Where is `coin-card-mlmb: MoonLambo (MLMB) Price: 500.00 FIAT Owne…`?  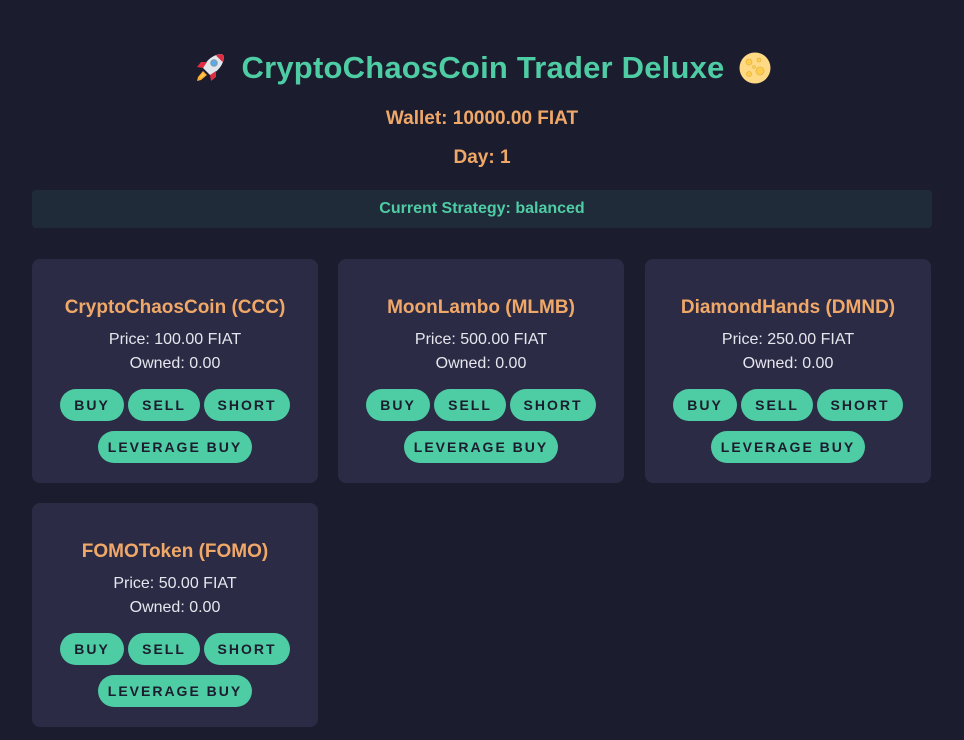
coin-card-mlmb: MoonLambo (MLMB) Price: 500.00 FIAT Owne… is located at coordinates (481, 371).